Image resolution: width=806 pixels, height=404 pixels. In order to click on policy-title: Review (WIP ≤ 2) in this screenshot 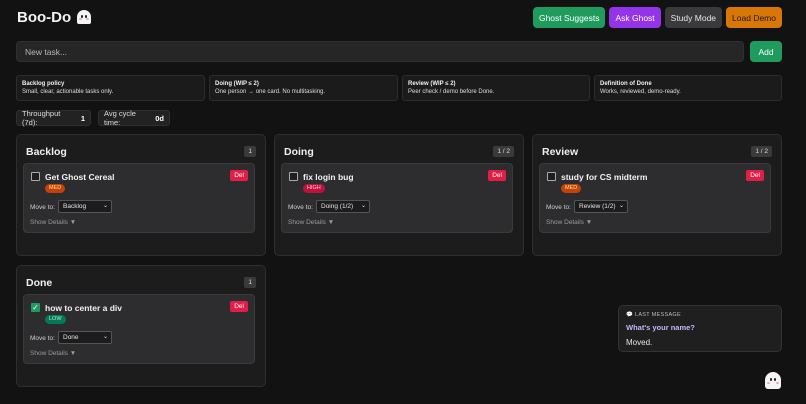, I will do `click(432, 84)`.